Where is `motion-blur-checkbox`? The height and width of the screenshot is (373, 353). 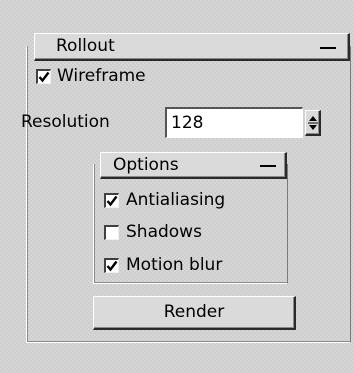 motion-blur-checkbox is located at coordinates (111, 265).